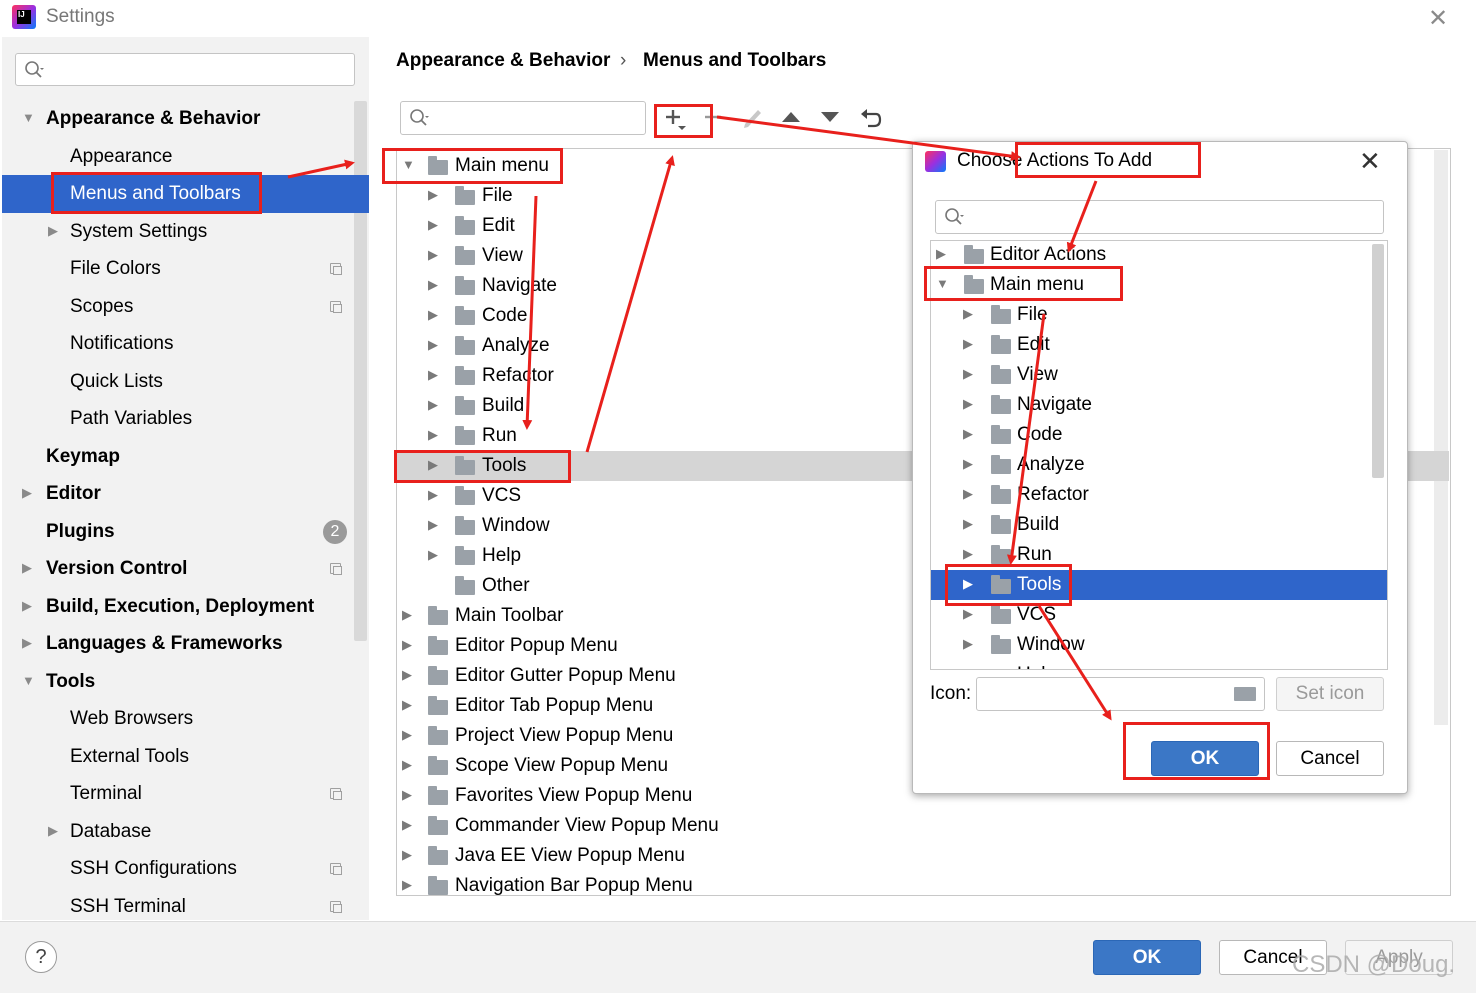  Describe the element at coordinates (121, 157) in the screenshot. I see `sidebar-item-appearance: Appearance` at that location.